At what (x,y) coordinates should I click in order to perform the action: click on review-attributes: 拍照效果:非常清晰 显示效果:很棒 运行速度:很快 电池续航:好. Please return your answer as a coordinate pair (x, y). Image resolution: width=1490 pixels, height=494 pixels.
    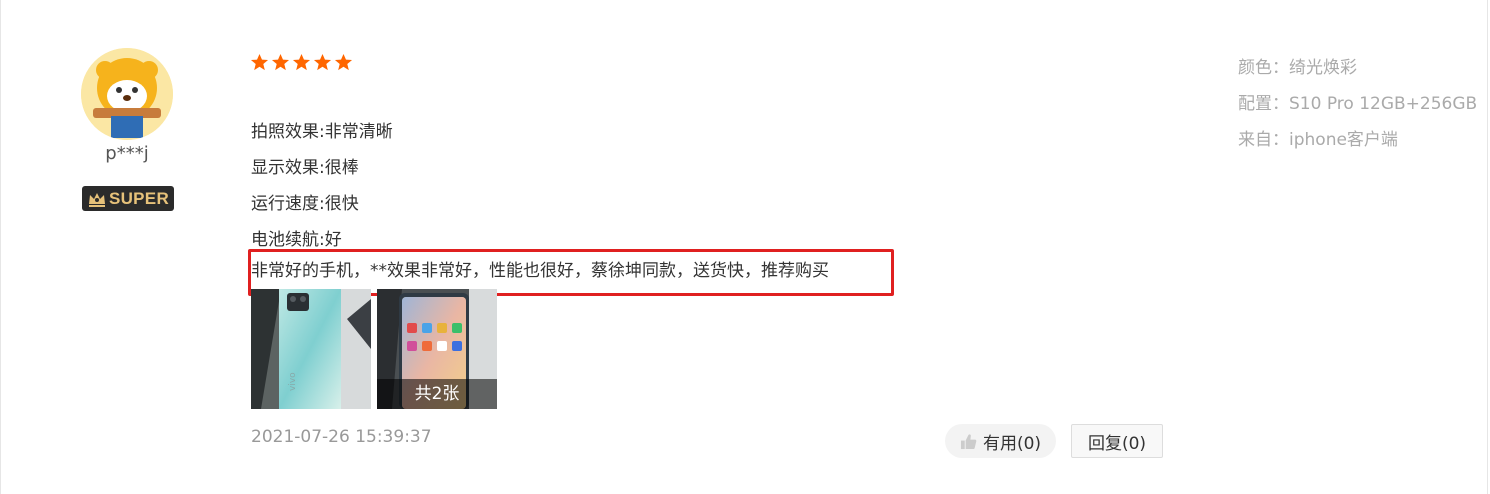
    Looking at the image, I should click on (322, 186).